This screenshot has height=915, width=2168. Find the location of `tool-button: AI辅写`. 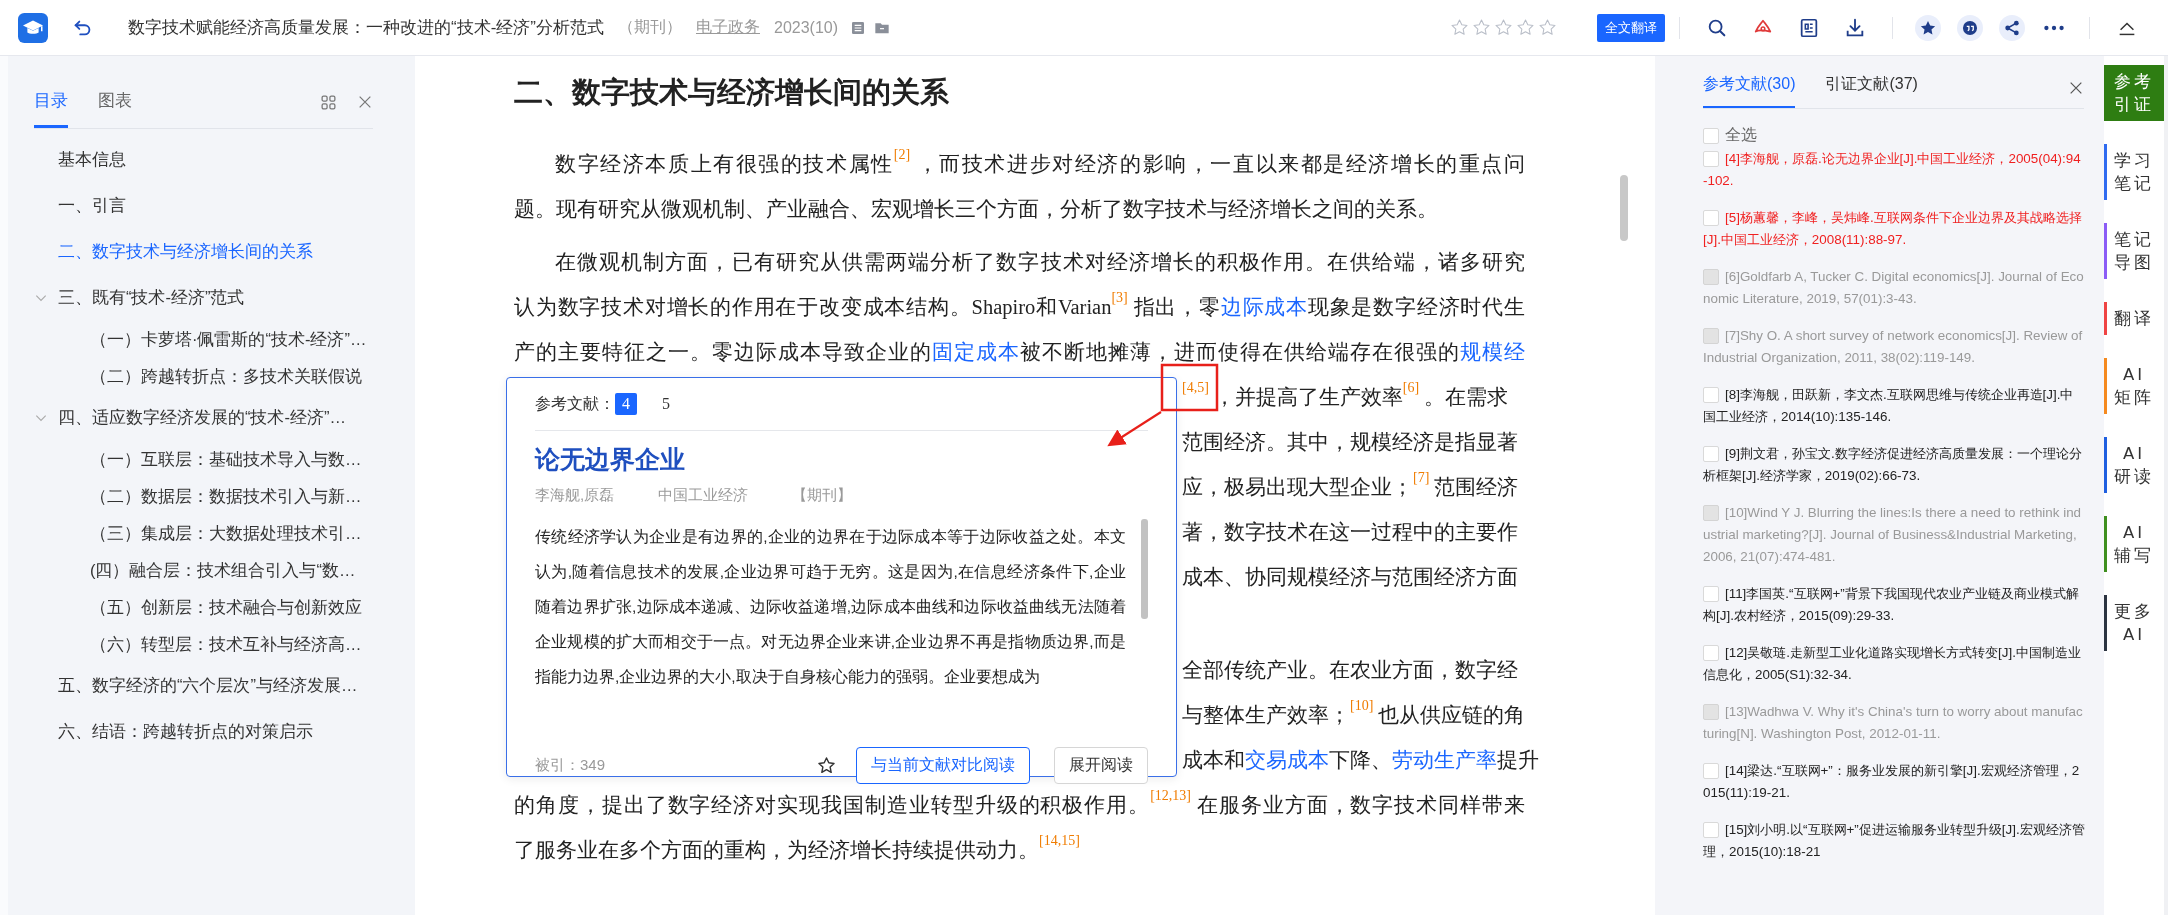

tool-button: AI辅写 is located at coordinates (2134, 544).